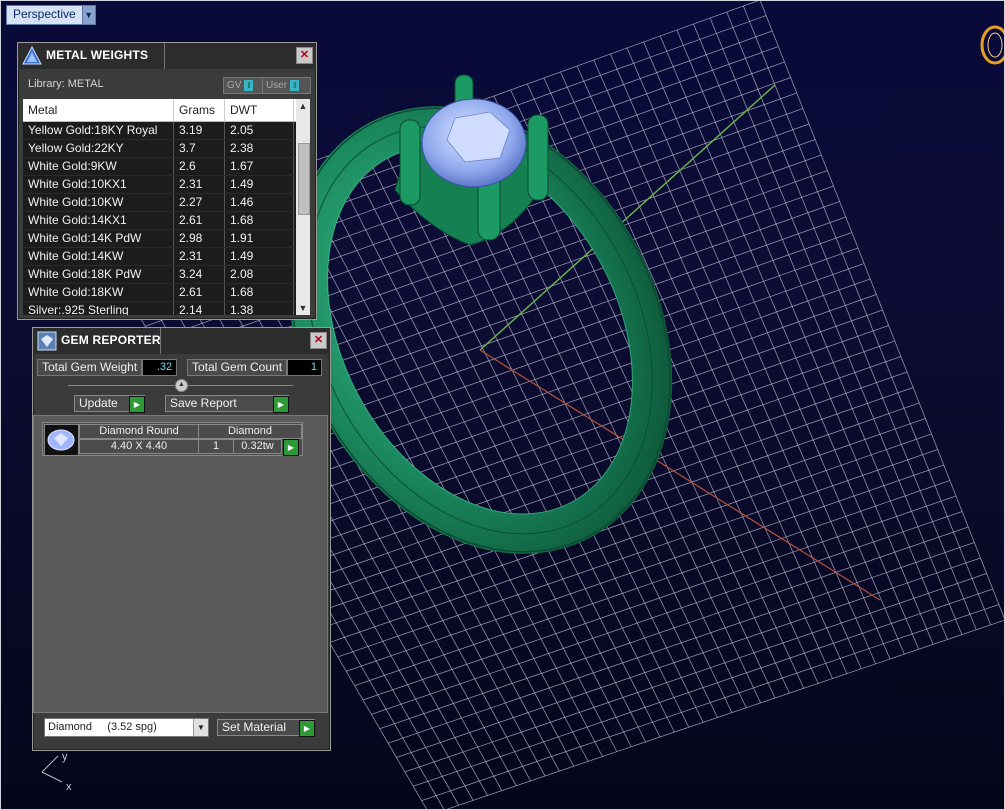  What do you see at coordinates (259, 308) in the screenshot?
I see `dwt-cell: 1.38` at bounding box center [259, 308].